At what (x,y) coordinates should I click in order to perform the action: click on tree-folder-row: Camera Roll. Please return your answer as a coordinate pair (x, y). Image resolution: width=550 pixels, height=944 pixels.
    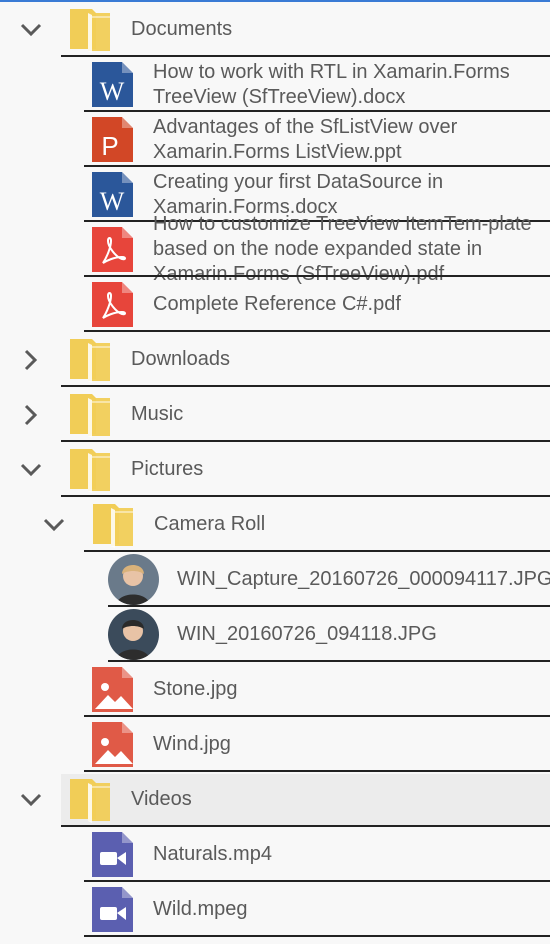
    Looking at the image, I should click on (275, 524).